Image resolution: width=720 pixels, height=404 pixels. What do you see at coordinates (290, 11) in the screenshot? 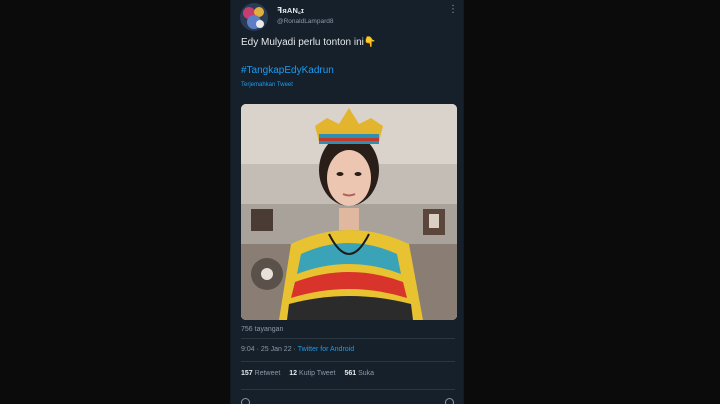
I see `display-name: ꟻᴙAN꜀ɪ` at bounding box center [290, 11].